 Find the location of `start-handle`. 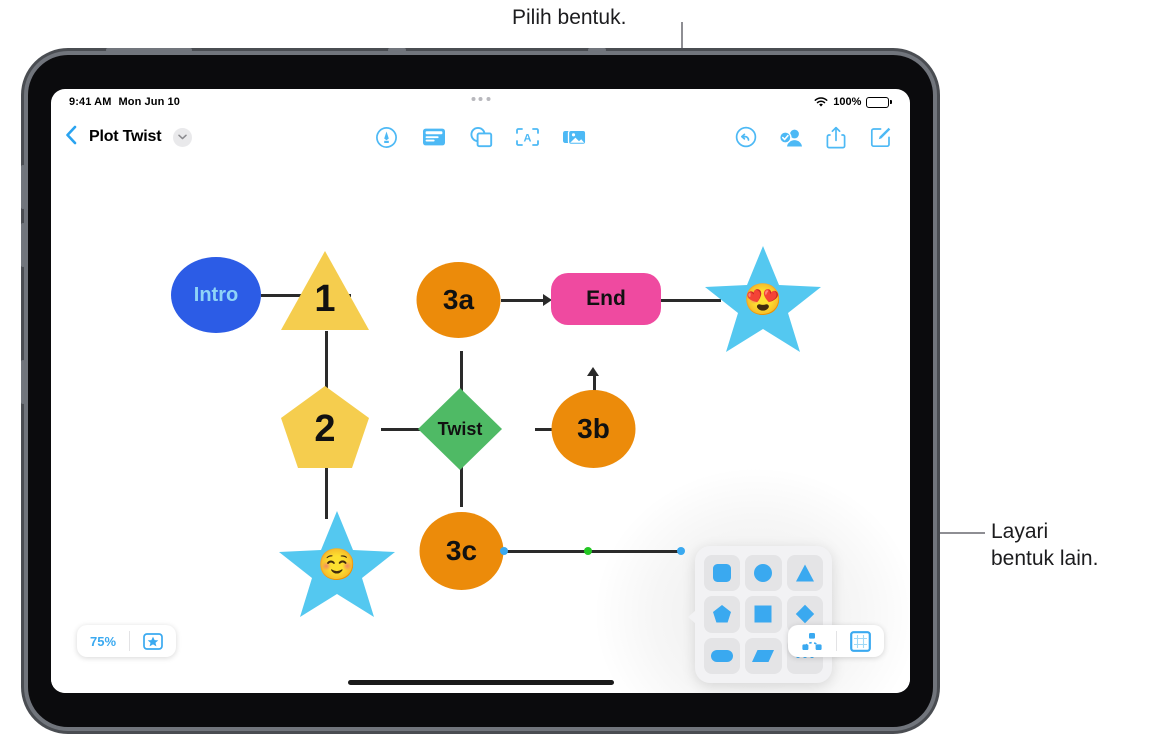

start-handle is located at coordinates (504, 551).